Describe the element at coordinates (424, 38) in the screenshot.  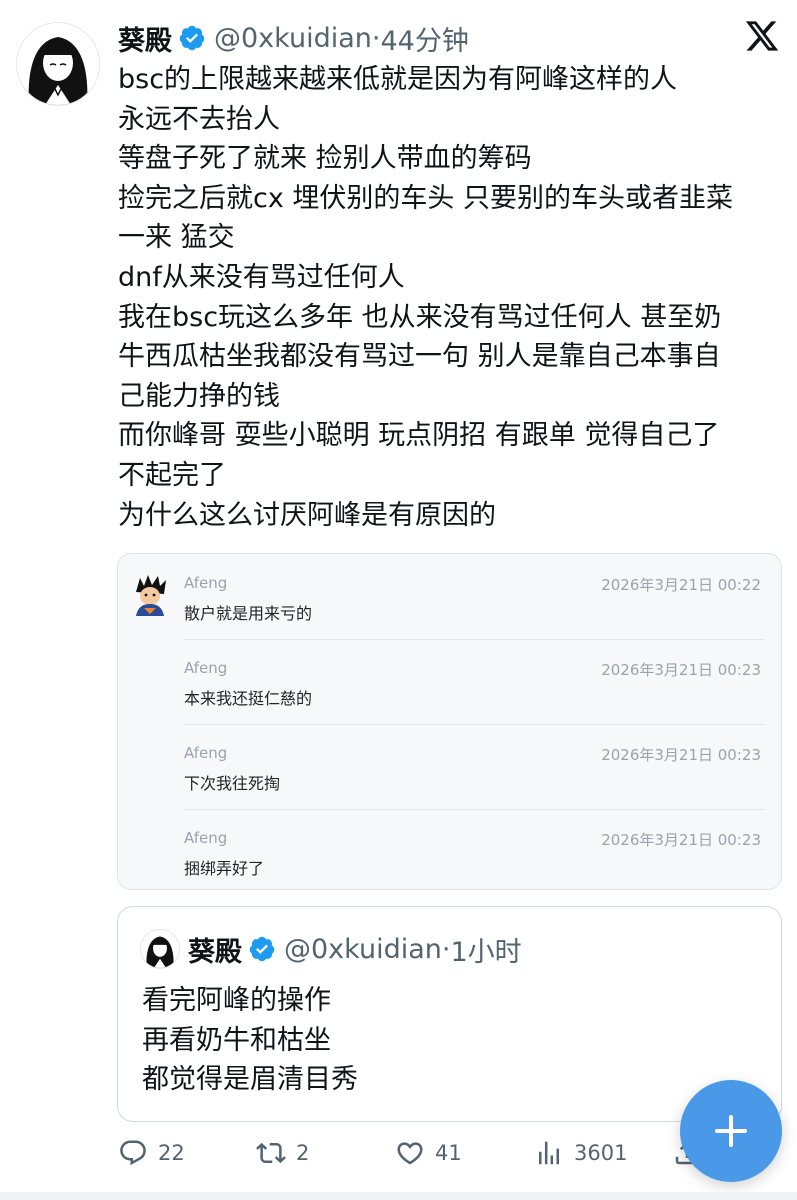
I see `tweet-timestamp: 44分钟` at that location.